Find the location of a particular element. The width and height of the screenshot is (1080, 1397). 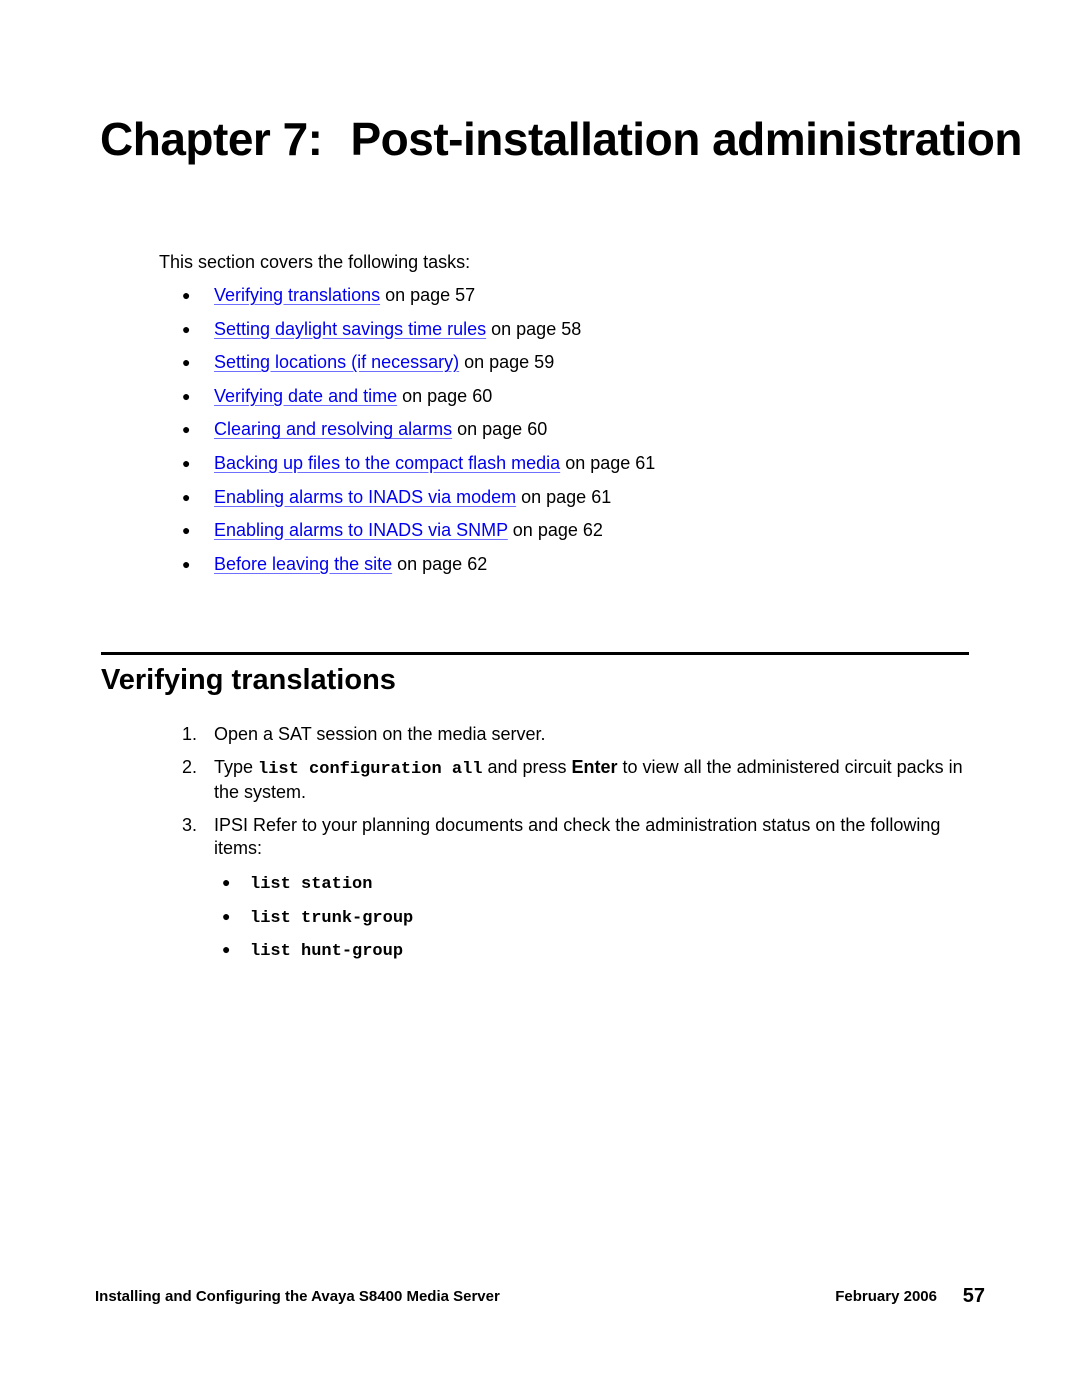

list-item: ● list hunt-group is located at coordinates (589, 954).